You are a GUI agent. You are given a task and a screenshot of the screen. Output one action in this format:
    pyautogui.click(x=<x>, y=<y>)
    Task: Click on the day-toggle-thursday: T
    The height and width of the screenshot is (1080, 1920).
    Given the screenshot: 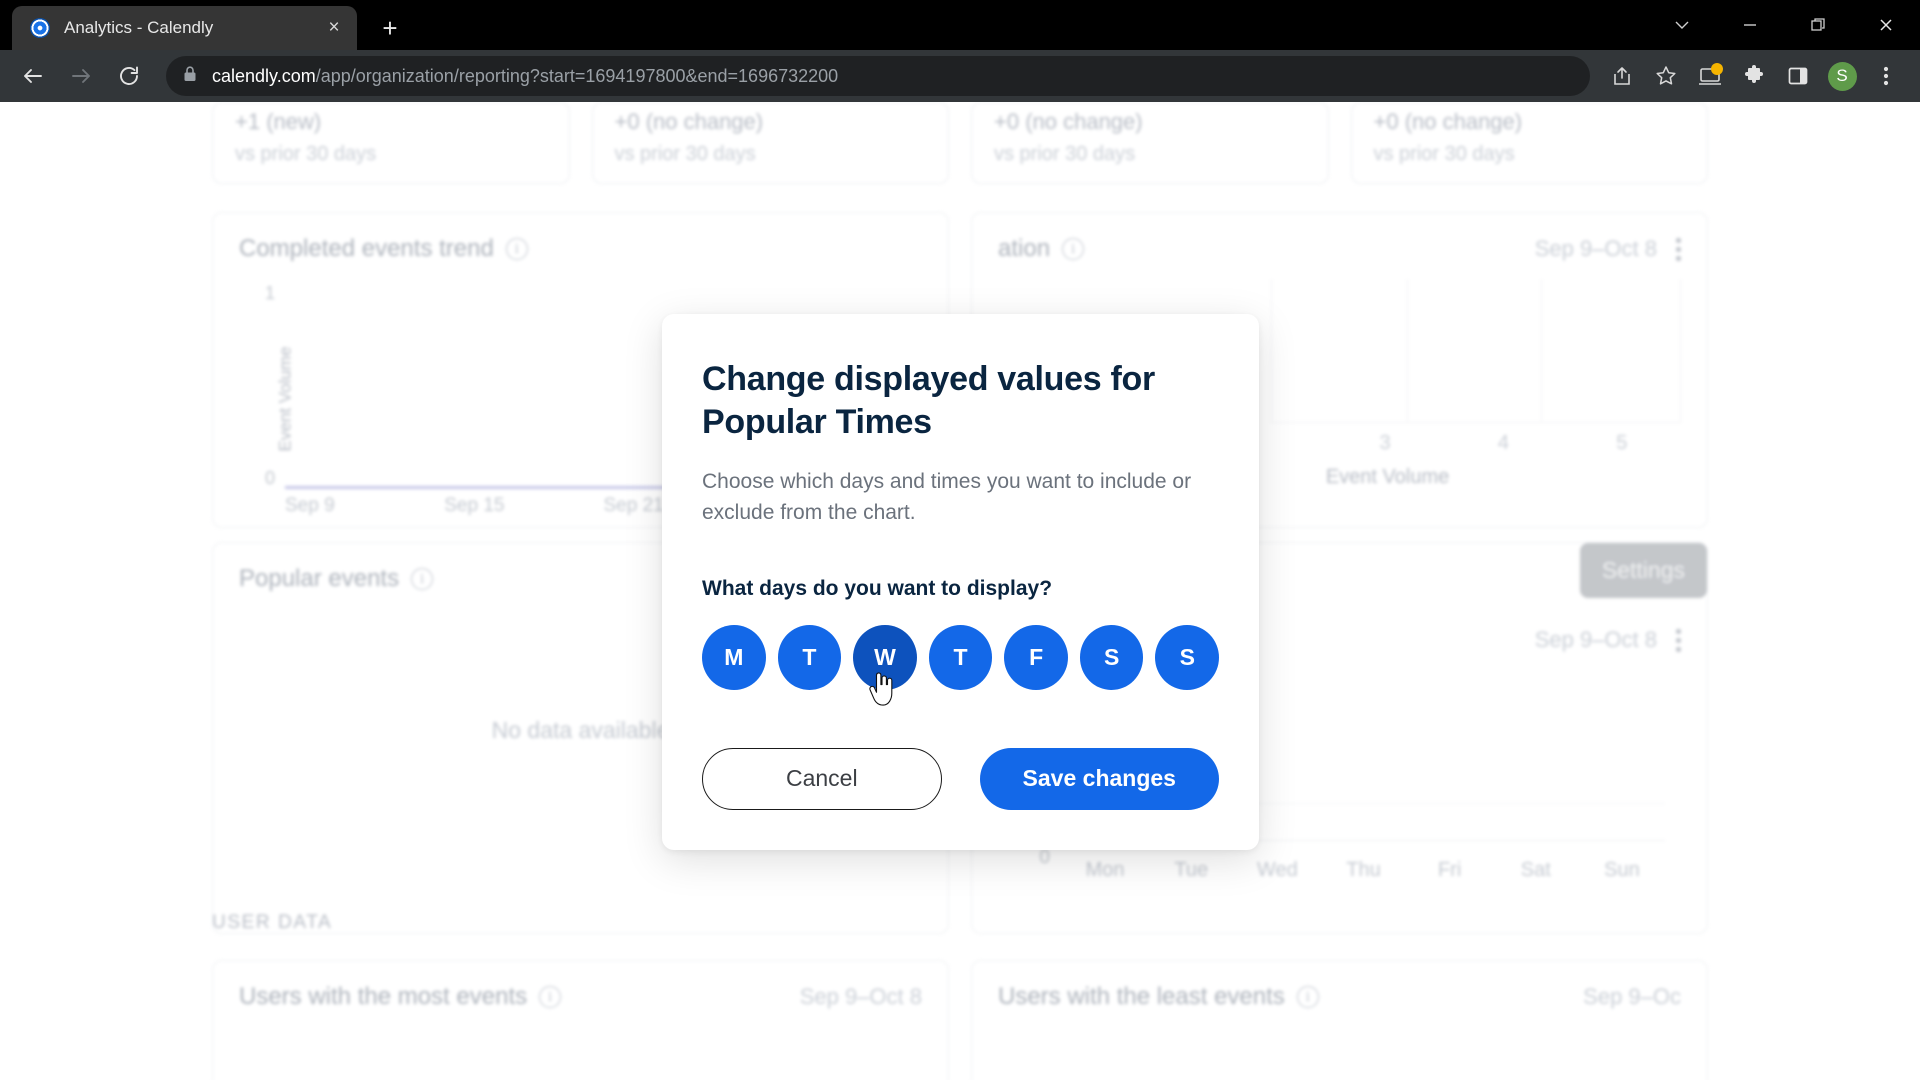 What is the action you would take?
    pyautogui.click(x=960, y=657)
    